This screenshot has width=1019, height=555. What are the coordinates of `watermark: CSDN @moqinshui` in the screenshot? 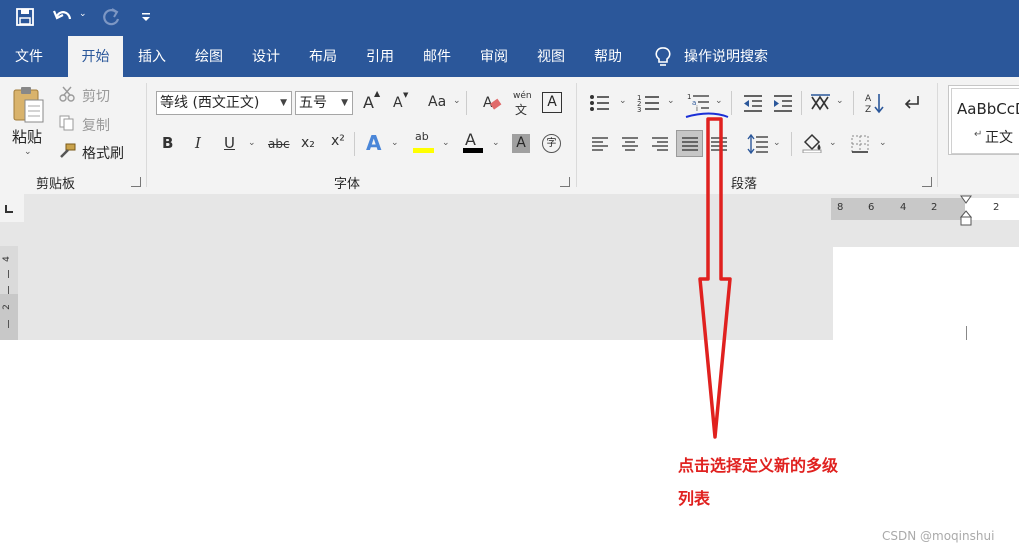 It's located at (938, 536).